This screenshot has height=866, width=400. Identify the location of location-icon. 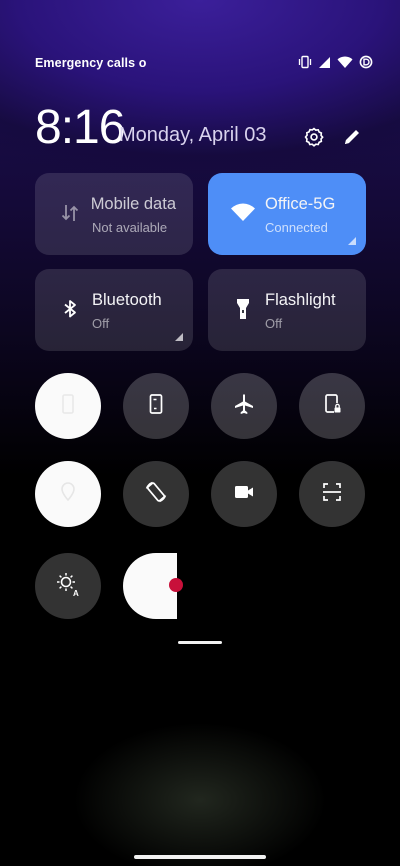
(68, 494).